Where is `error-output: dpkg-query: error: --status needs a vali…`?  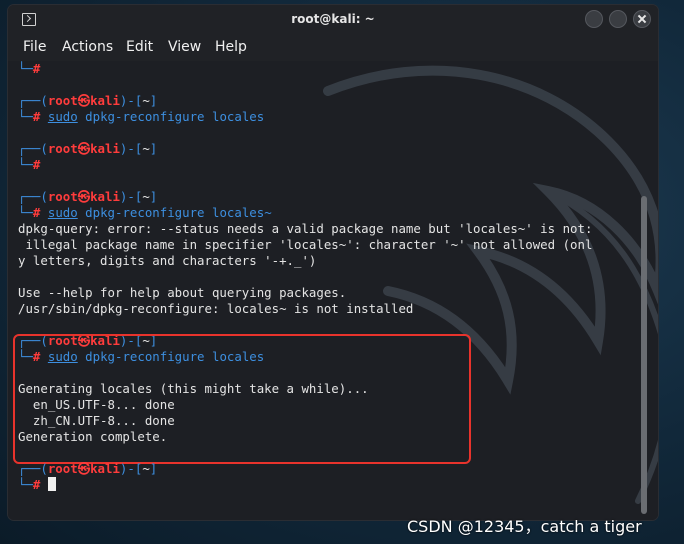
error-output: dpkg-query: error: --status needs a vali… is located at coordinates (305, 228).